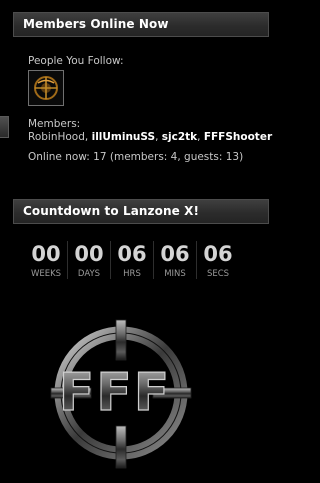 This screenshot has width=320, height=483. I want to click on countdown-timer: 00 WEEKS 00 DAYS 06 HRS 06 MINS 06 SECS, so click(132, 260).